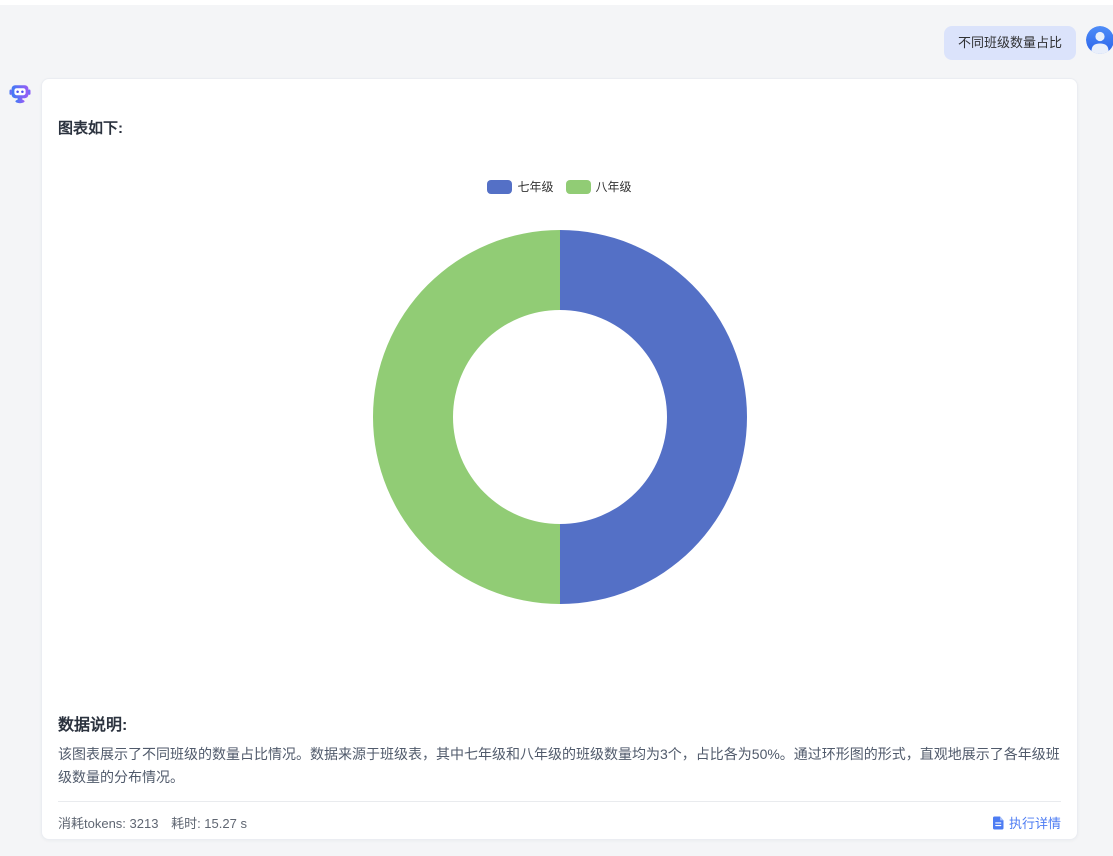 This screenshot has width=1113, height=856. I want to click on usage-stats: 消耗tokens: 3213 耗时: 15.27 s, so click(152, 822).